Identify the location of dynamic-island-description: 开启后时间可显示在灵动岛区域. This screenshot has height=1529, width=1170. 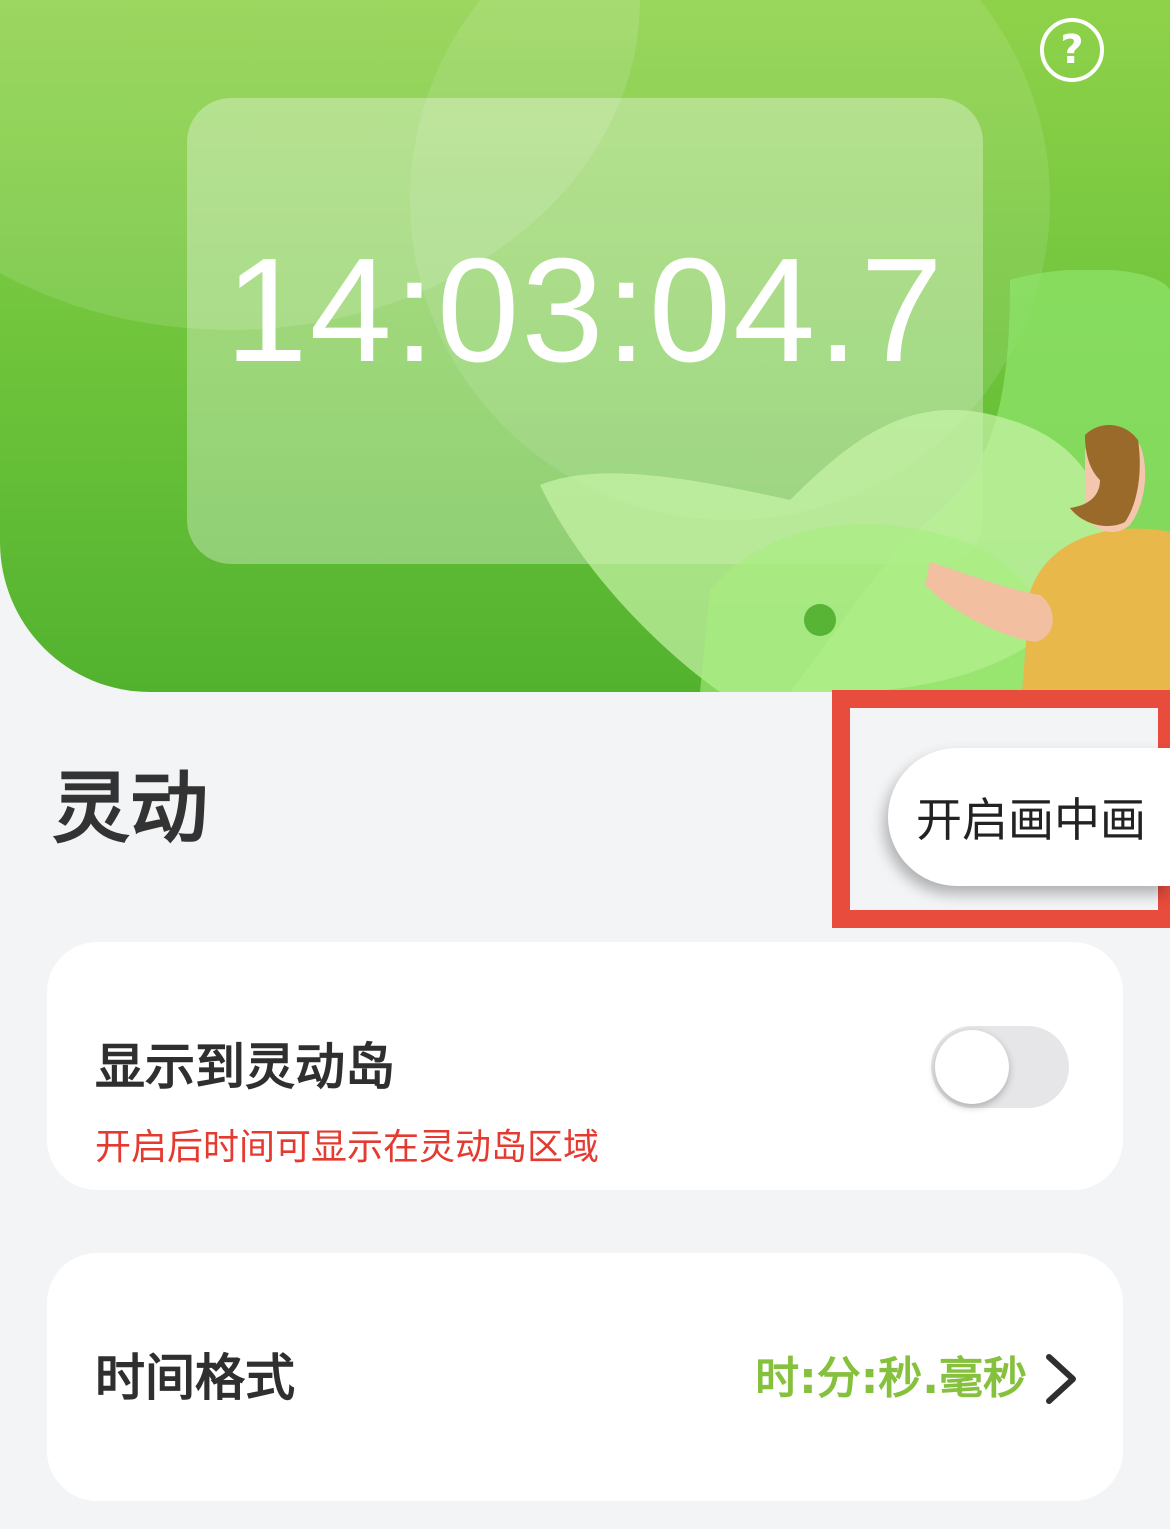
(347, 1147).